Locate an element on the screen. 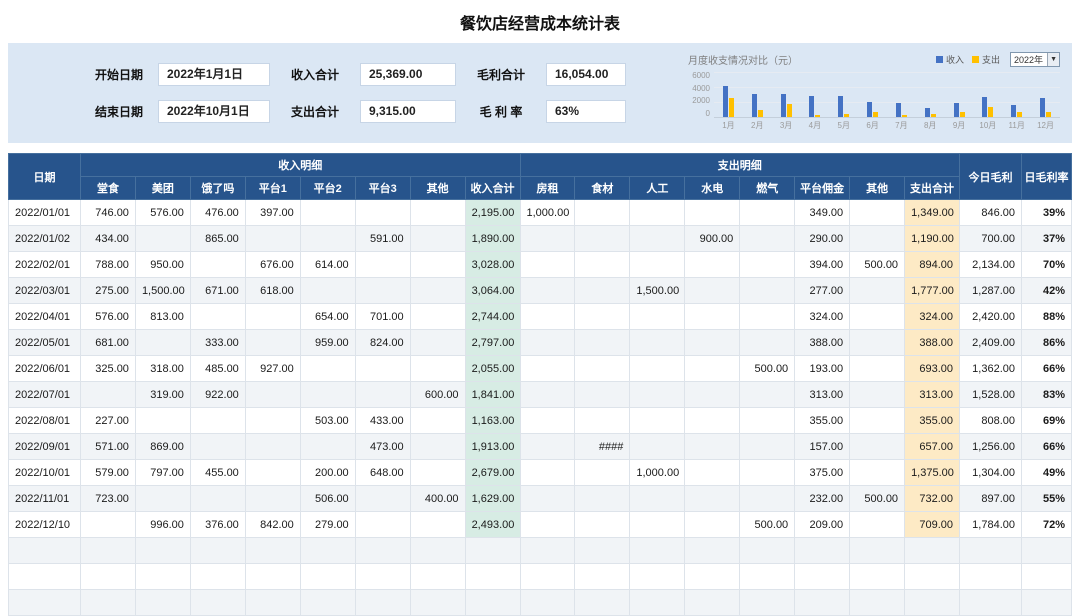  income-cell: 676.00 is located at coordinates (272, 264).